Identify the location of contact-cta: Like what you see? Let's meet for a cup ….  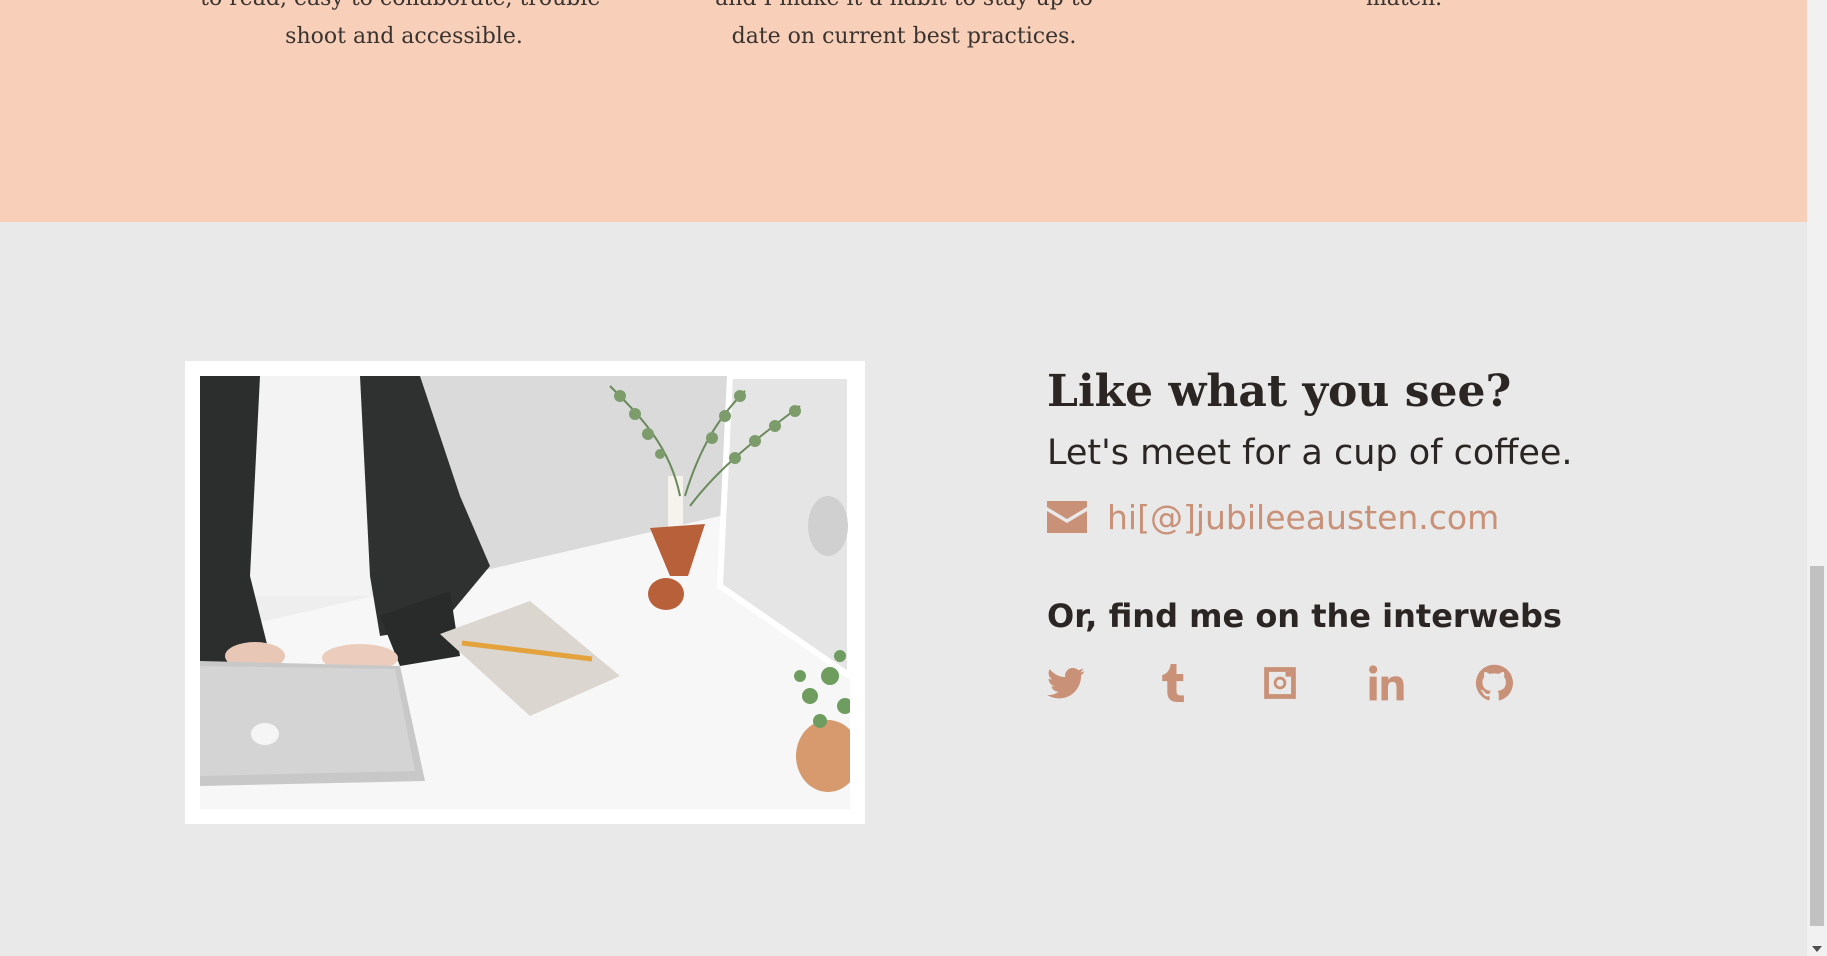
(1387, 533).